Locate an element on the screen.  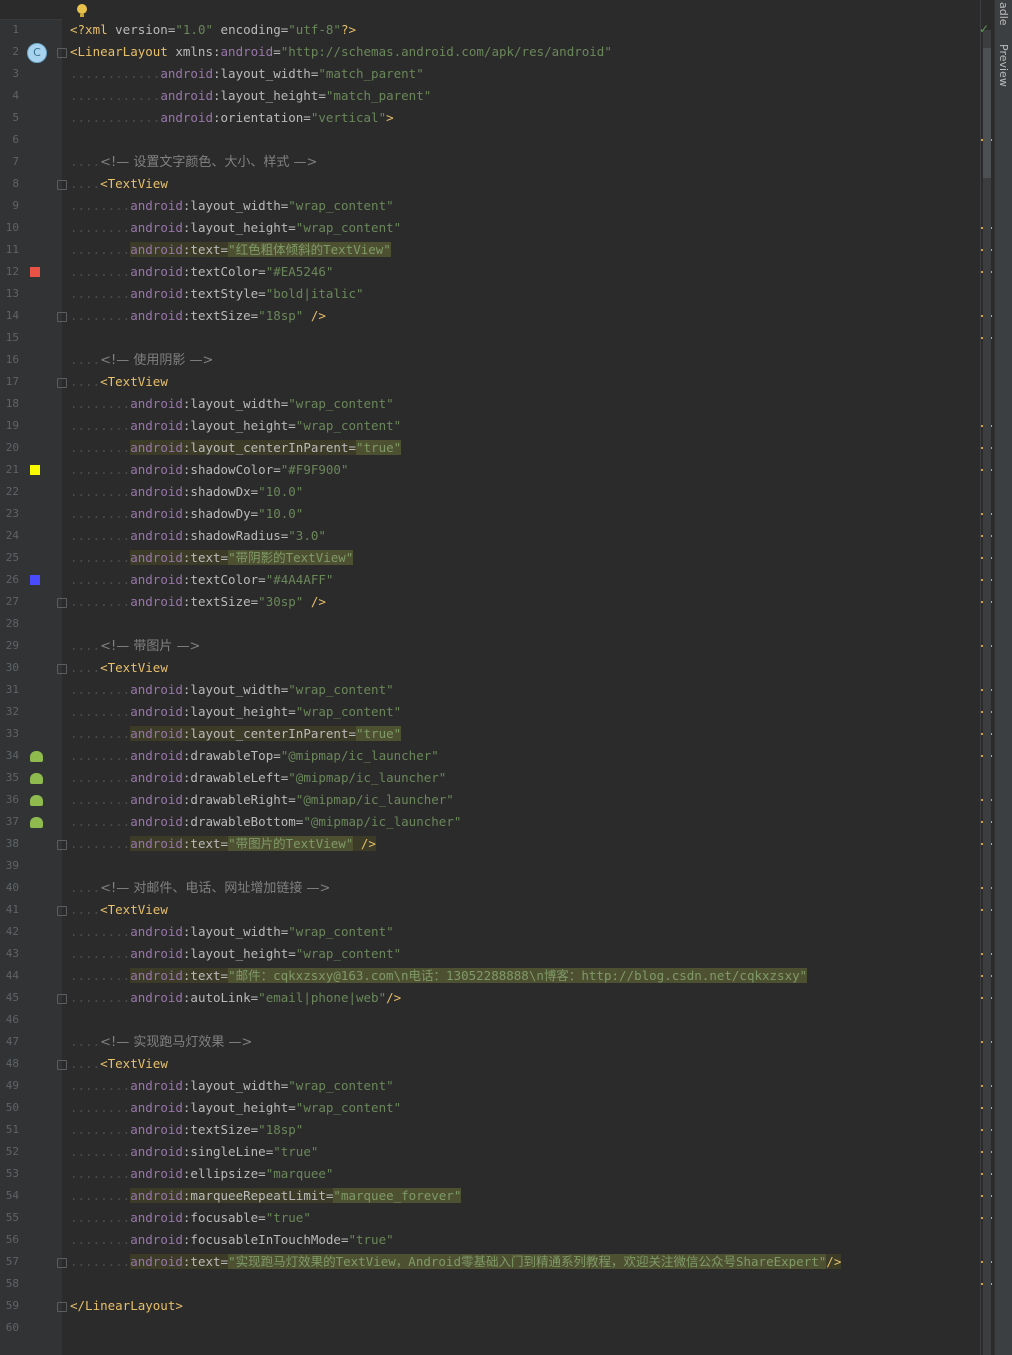
code-line: 60 is located at coordinates (506, 1328).